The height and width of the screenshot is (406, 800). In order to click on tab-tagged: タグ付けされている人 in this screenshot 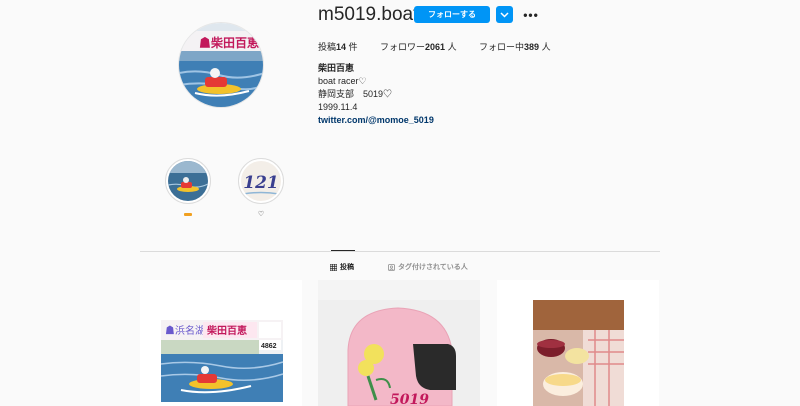, I will do `click(428, 267)`.